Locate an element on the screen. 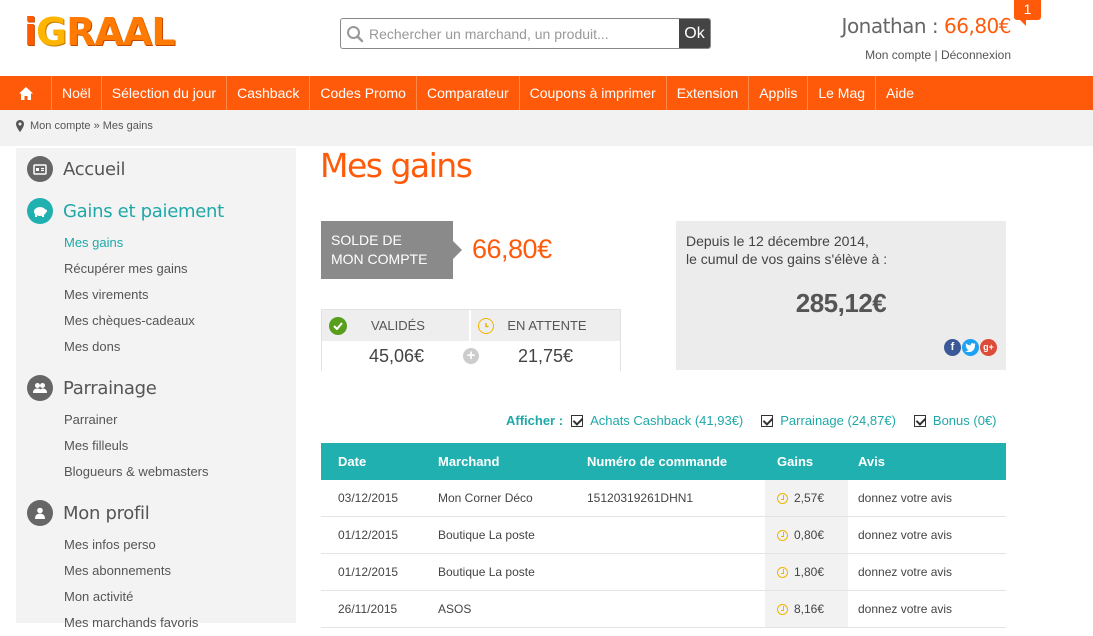 The width and height of the screenshot is (1093, 636). filter-parrainage: Parrainage (24,87€) is located at coordinates (828, 420).